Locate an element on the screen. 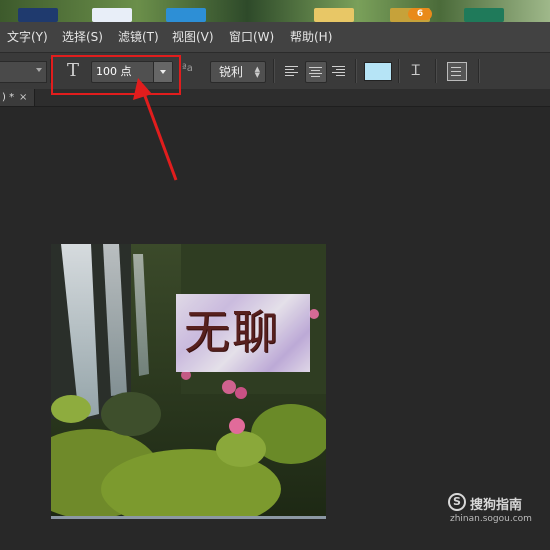 This screenshot has height=550, width=550. document-tab: ) * × is located at coordinates (17, 97).